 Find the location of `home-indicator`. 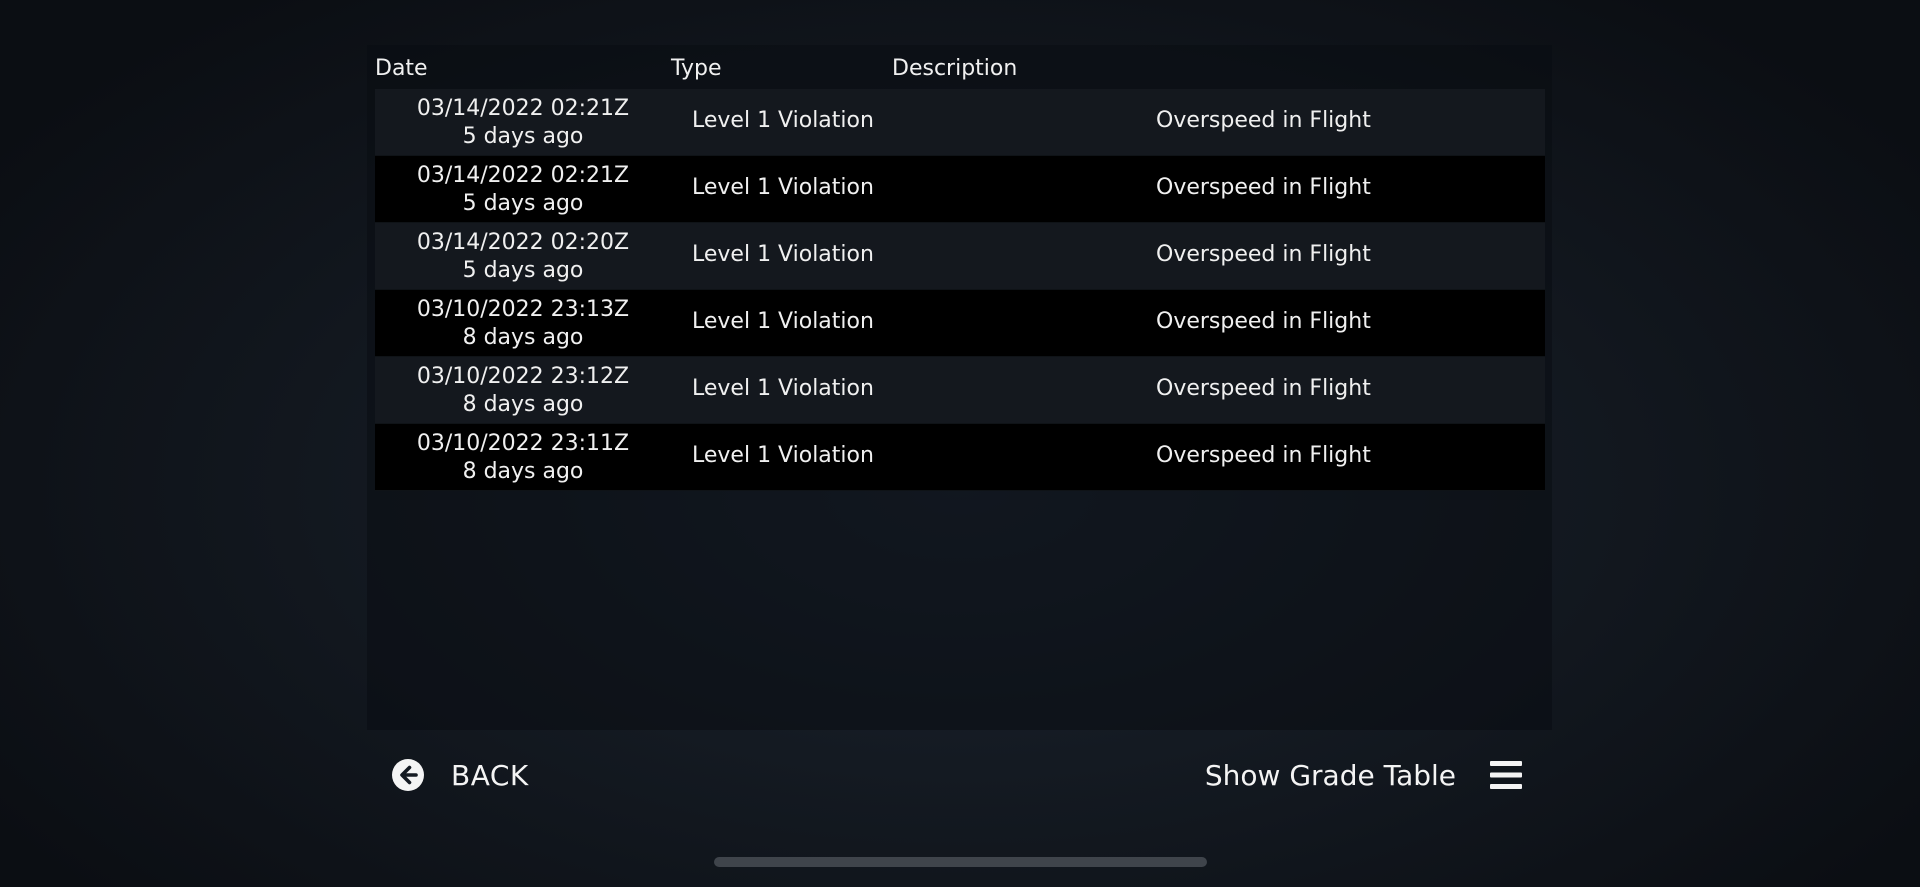

home-indicator is located at coordinates (960, 862).